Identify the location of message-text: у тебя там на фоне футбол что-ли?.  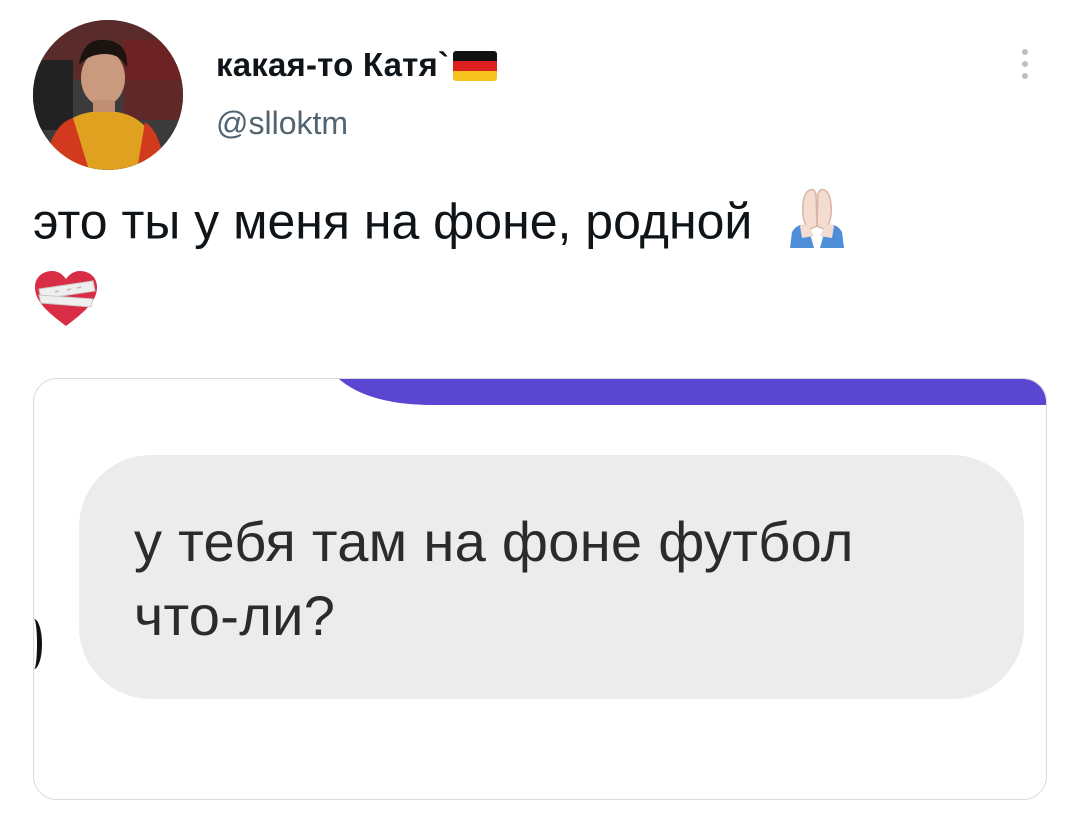
(494, 578).